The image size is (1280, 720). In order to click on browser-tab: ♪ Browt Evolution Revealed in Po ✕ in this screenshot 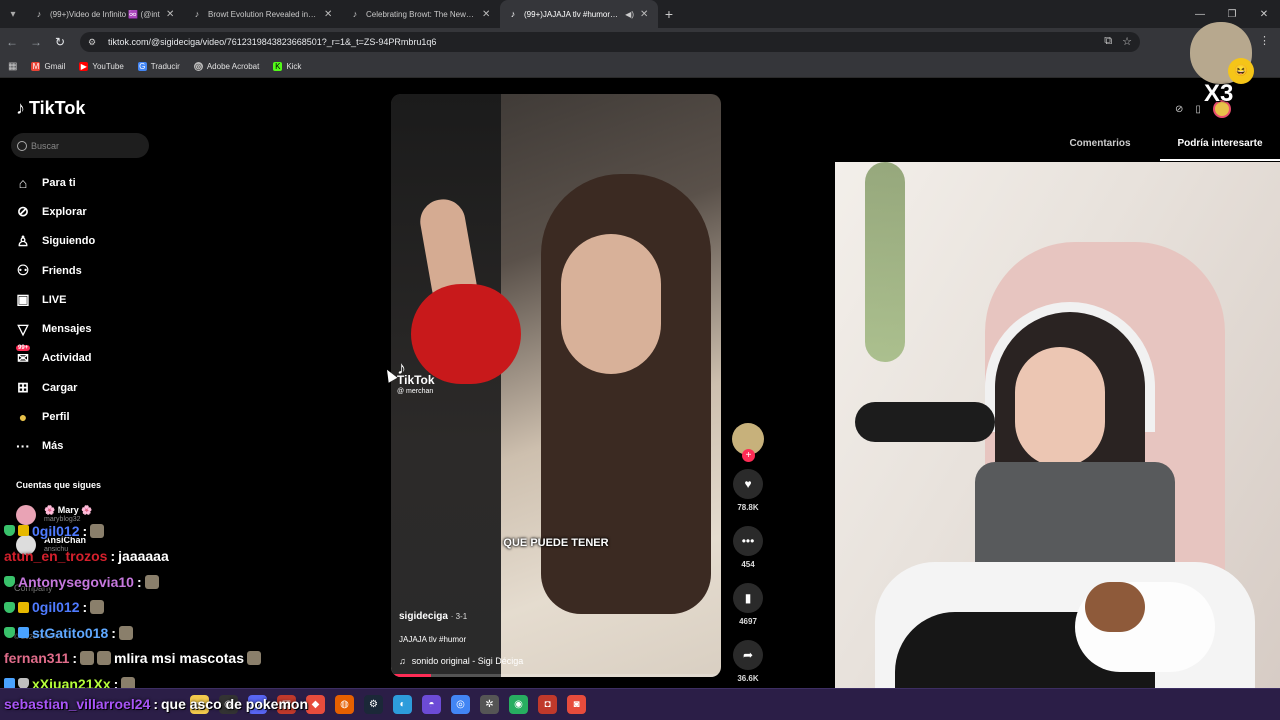, I will do `click(263, 14)`.